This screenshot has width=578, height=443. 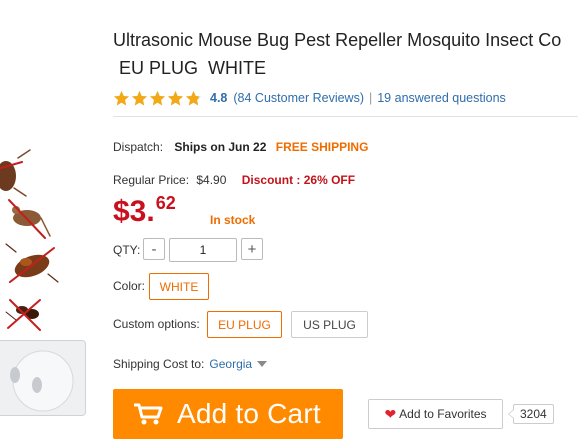 What do you see at coordinates (298, 180) in the screenshot?
I see `discount-text: Discount : 26% OFF` at bounding box center [298, 180].